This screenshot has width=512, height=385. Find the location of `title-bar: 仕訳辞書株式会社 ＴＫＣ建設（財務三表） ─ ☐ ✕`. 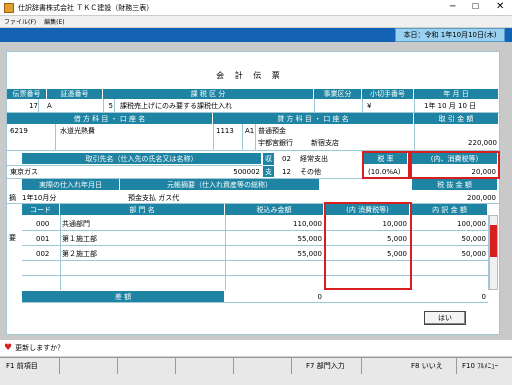

title-bar: 仕訳辞書株式会社 ＴＫＣ建設（財務三表） ─ ☐ ✕ is located at coordinates (256, 8).